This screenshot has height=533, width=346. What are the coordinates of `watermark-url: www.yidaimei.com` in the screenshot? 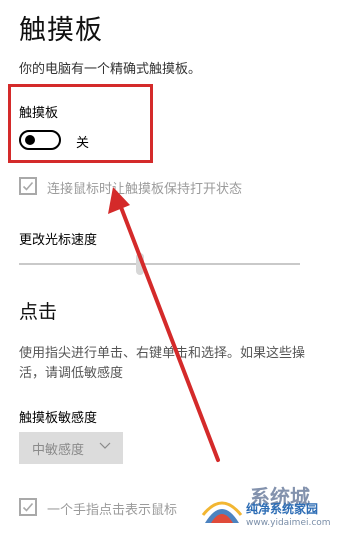 It's located at (288, 523).